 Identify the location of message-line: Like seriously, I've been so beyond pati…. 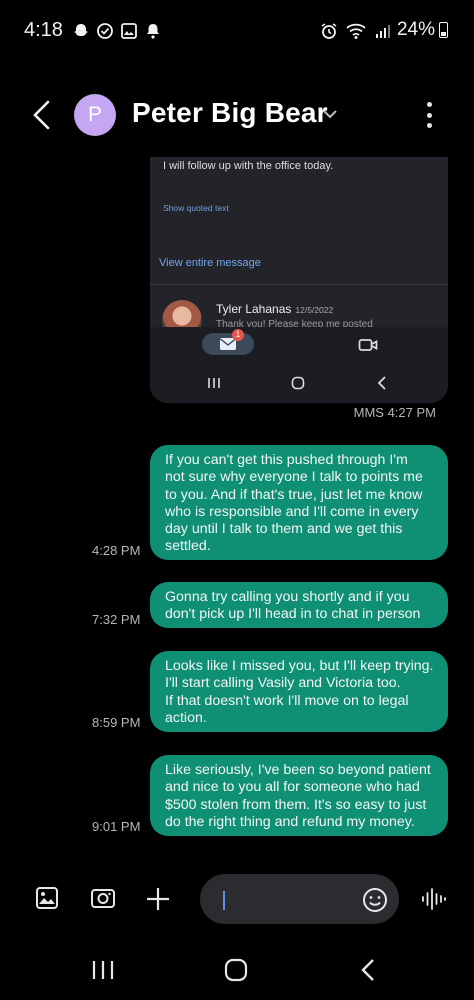
(298, 770).